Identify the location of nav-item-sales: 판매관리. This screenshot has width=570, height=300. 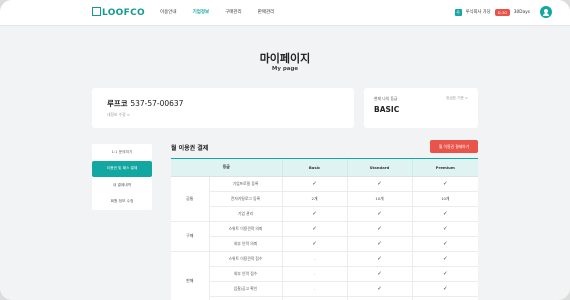
(266, 12).